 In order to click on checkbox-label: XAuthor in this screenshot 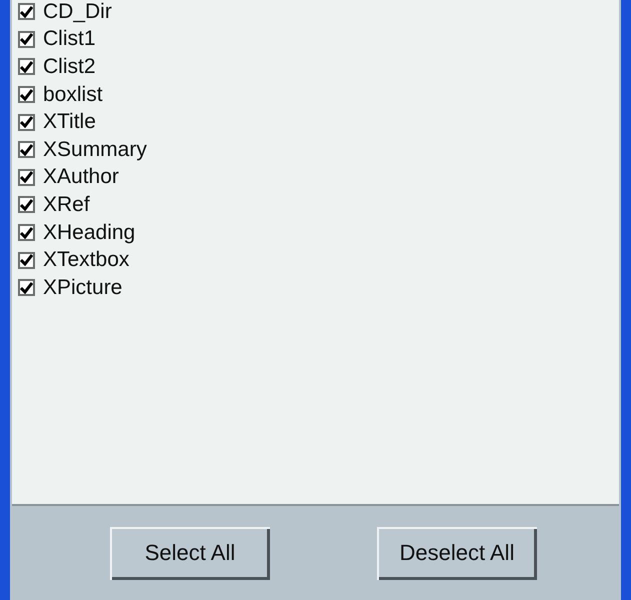, I will do `click(81, 177)`.